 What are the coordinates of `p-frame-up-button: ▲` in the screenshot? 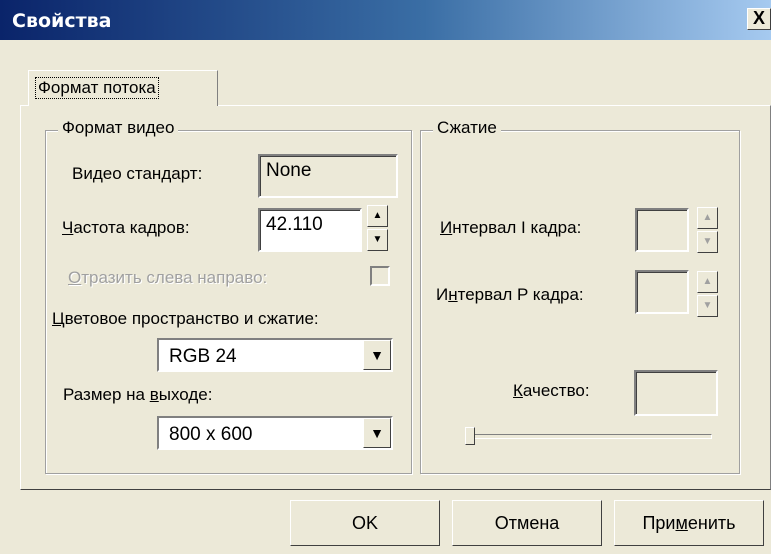 It's located at (707, 282).